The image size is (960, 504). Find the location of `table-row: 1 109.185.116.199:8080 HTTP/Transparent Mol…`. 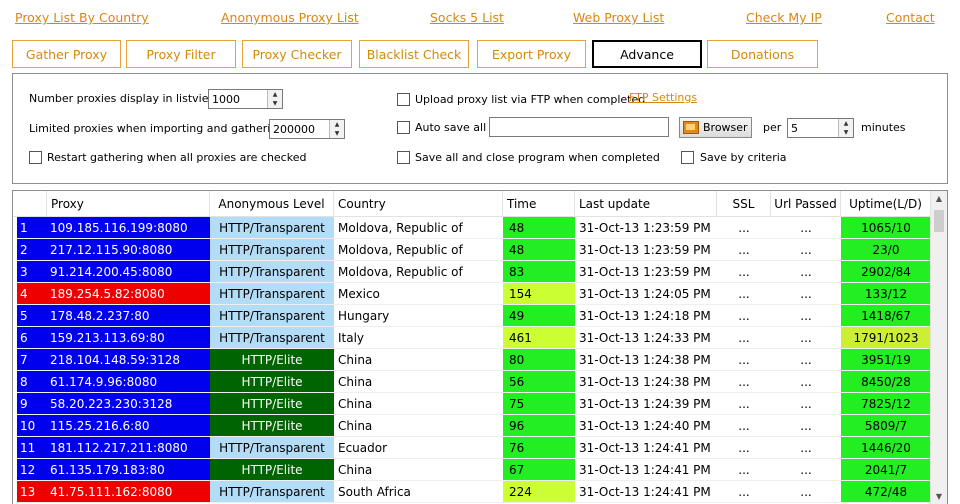

table-row: 1 109.185.116.199:8080 HTTP/Transparent Mol… is located at coordinates (472, 228).